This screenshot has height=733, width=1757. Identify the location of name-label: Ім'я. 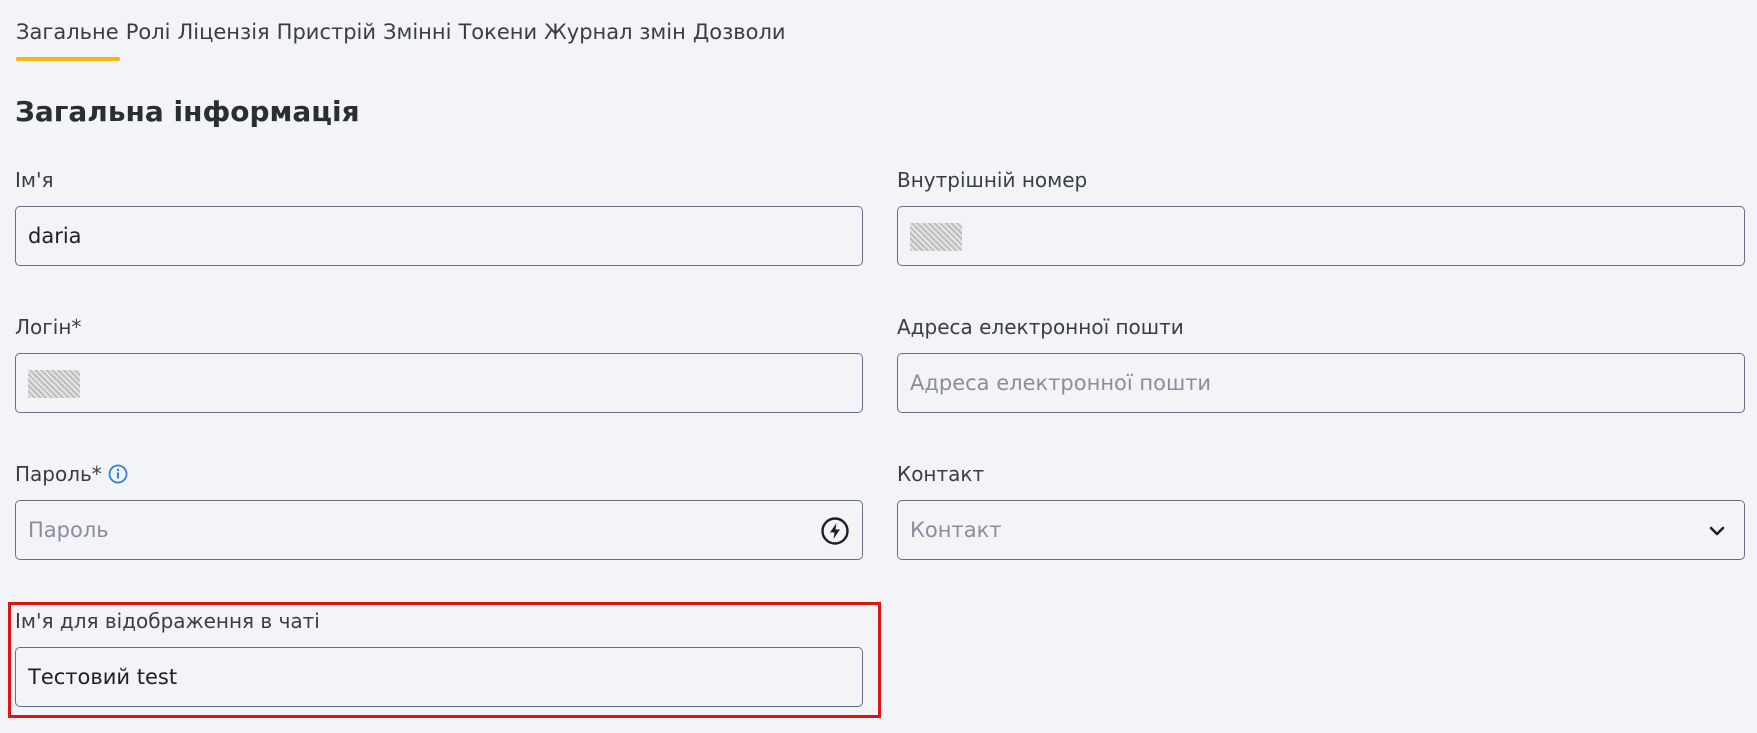
(440, 180).